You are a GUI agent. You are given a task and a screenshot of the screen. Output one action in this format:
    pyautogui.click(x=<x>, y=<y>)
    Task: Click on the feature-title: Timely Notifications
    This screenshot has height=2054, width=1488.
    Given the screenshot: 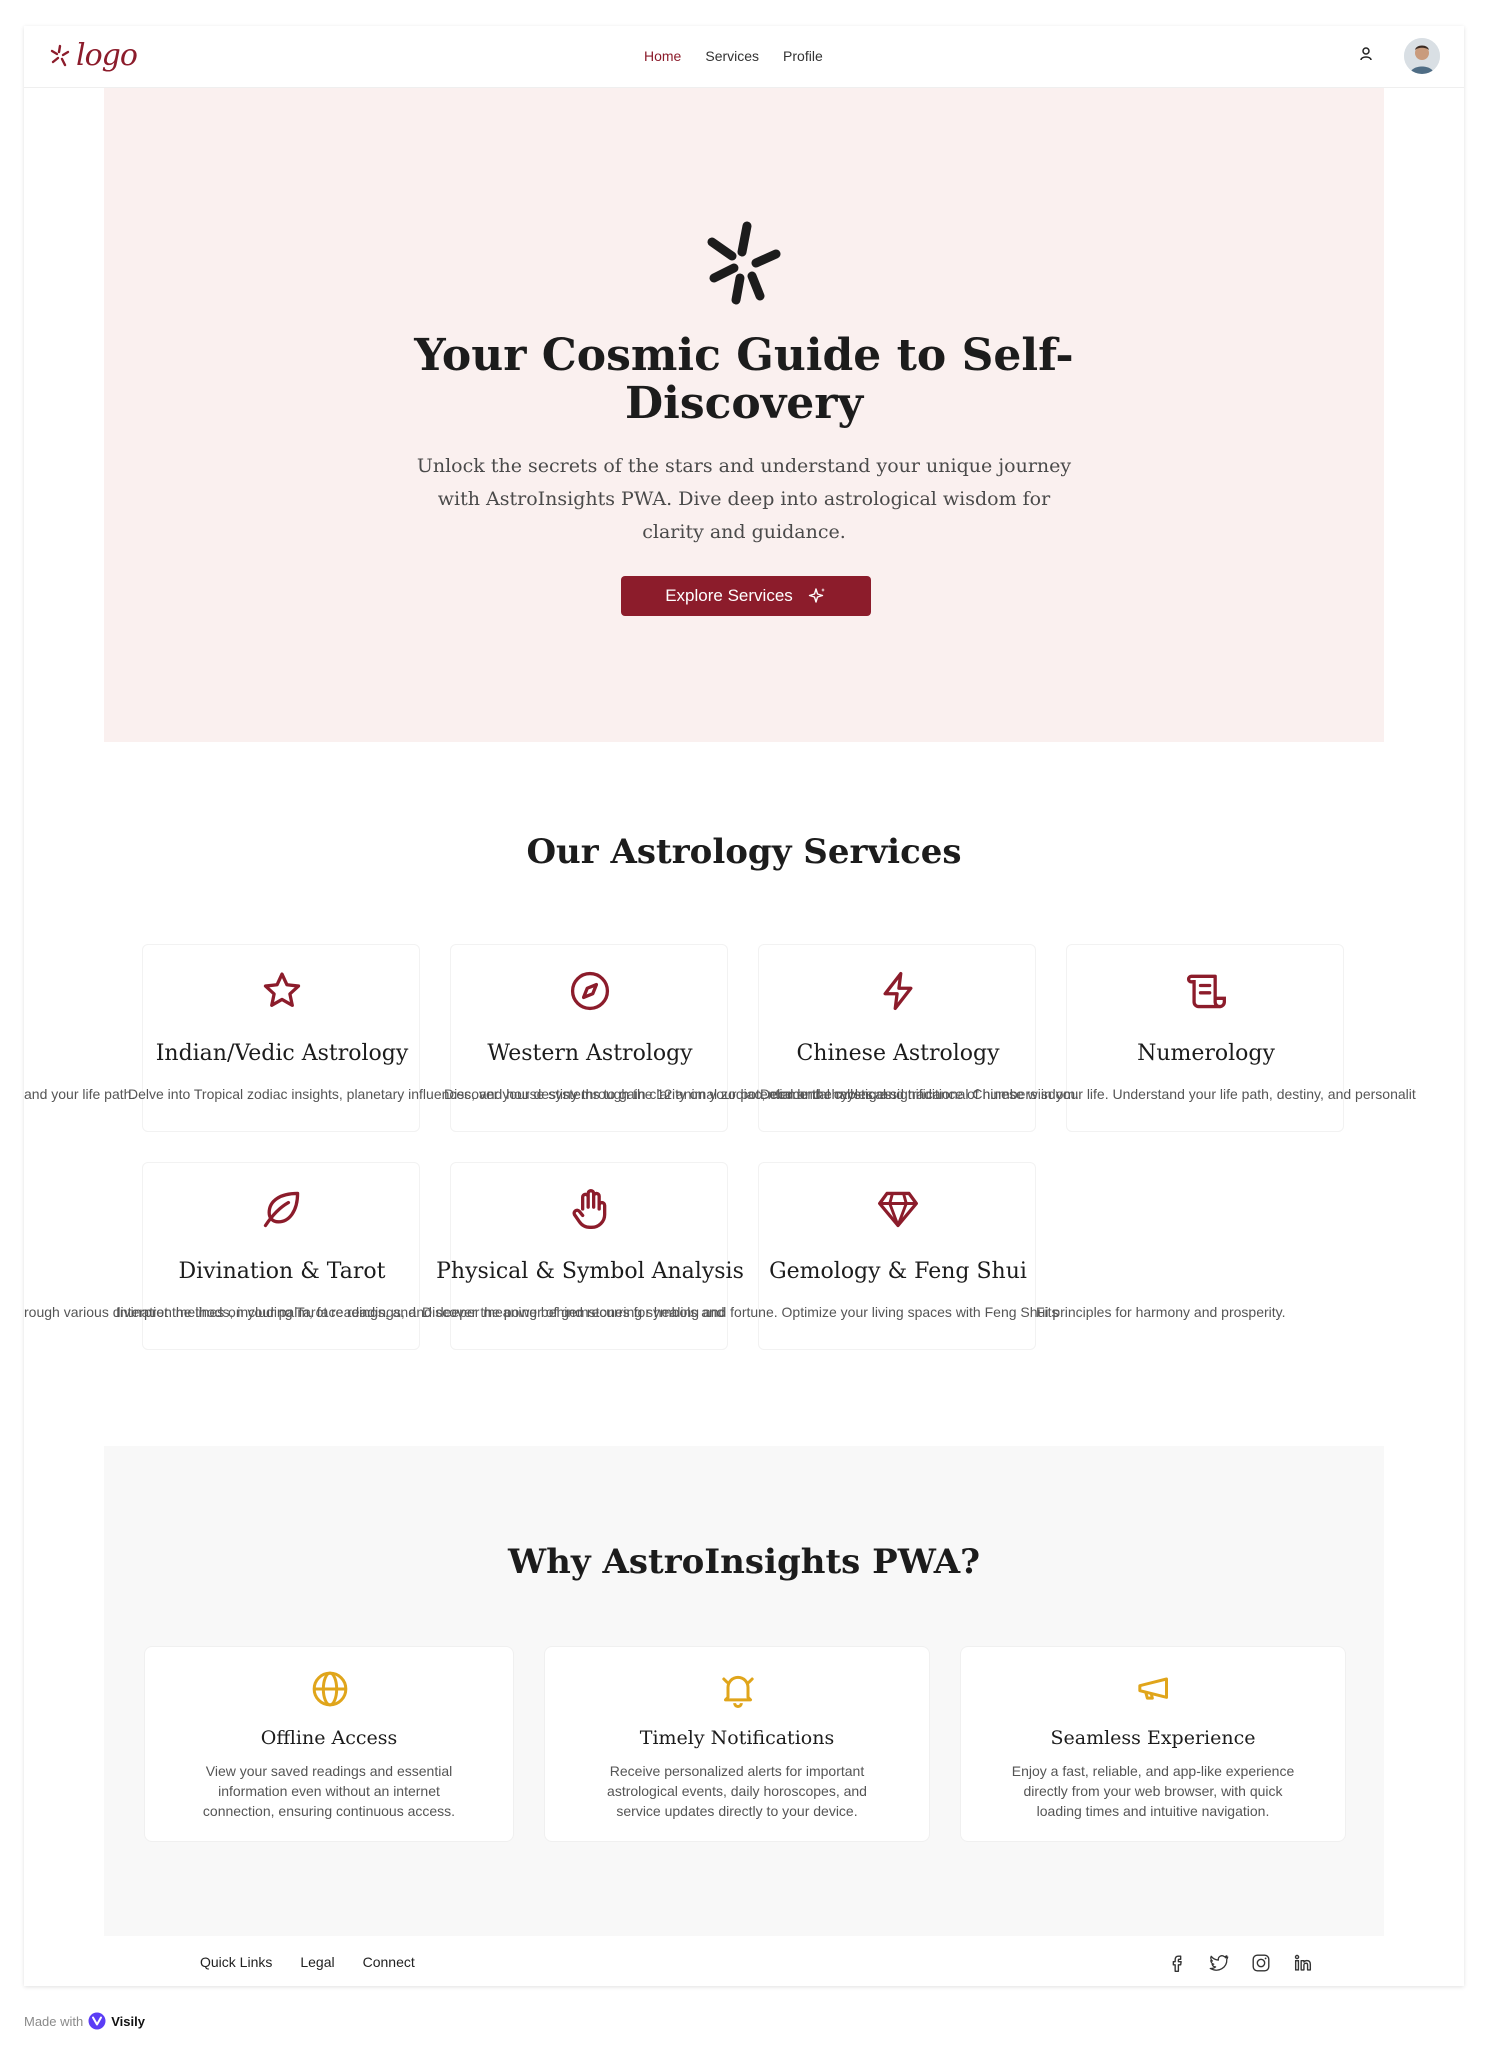 What is the action you would take?
    pyautogui.click(x=737, y=1738)
    